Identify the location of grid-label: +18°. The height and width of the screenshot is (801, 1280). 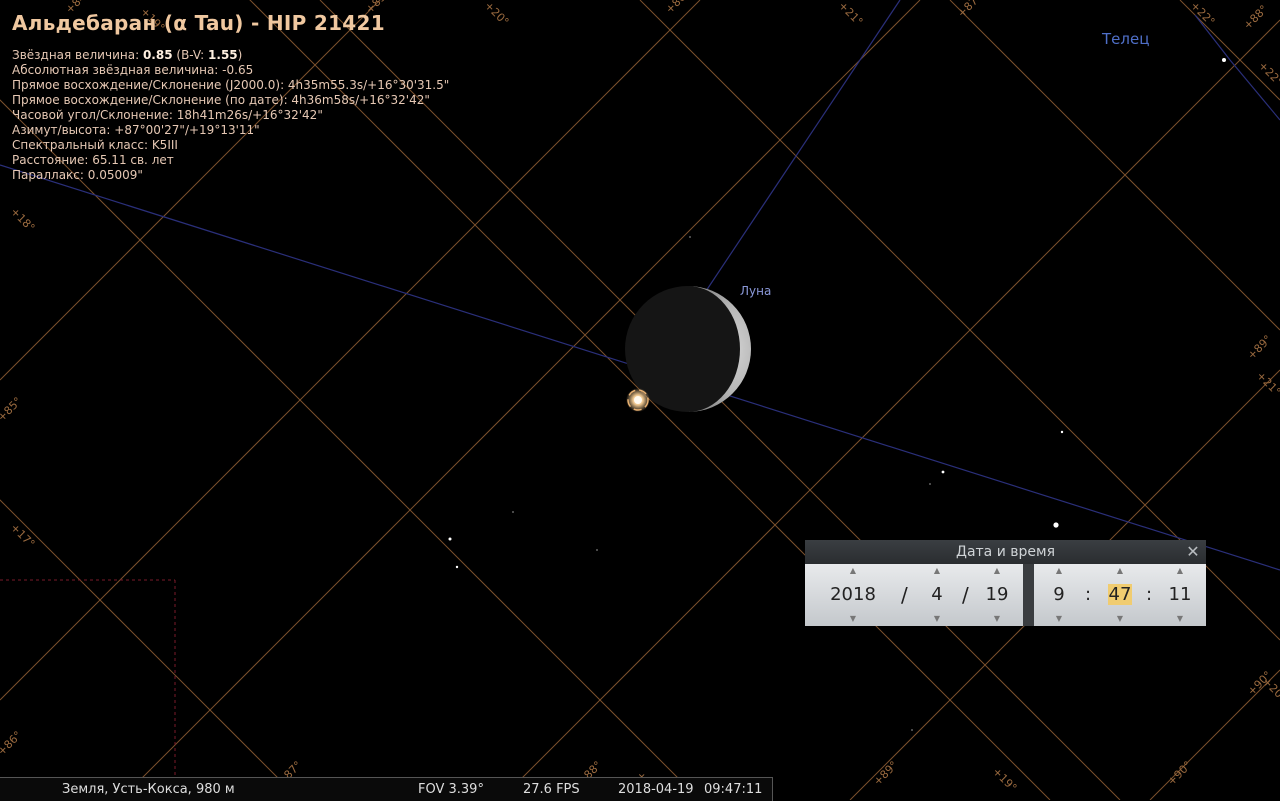
(22, 219).